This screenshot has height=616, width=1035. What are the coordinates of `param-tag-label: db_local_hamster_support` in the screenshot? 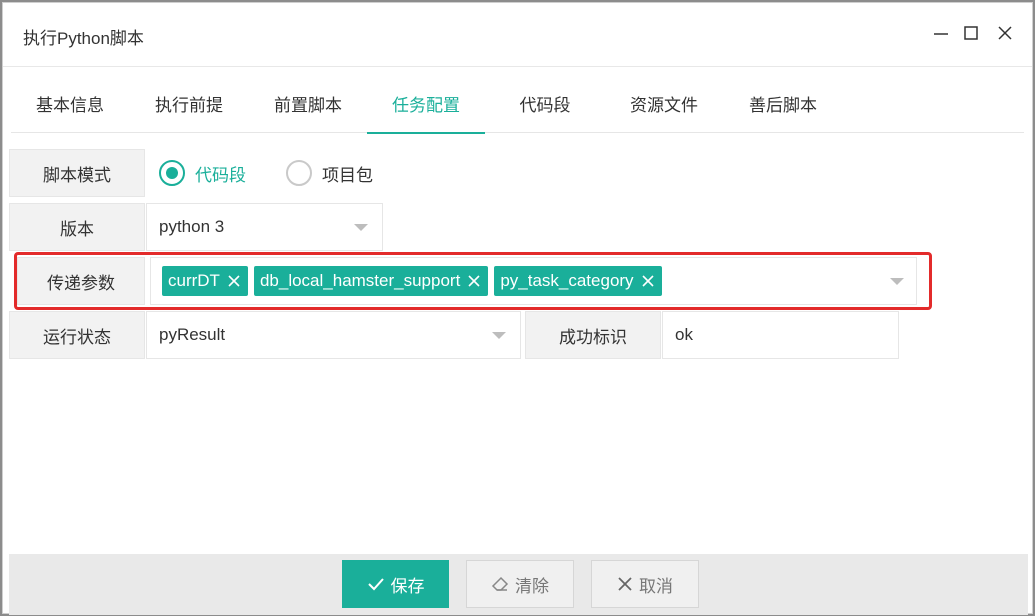 It's located at (360, 280).